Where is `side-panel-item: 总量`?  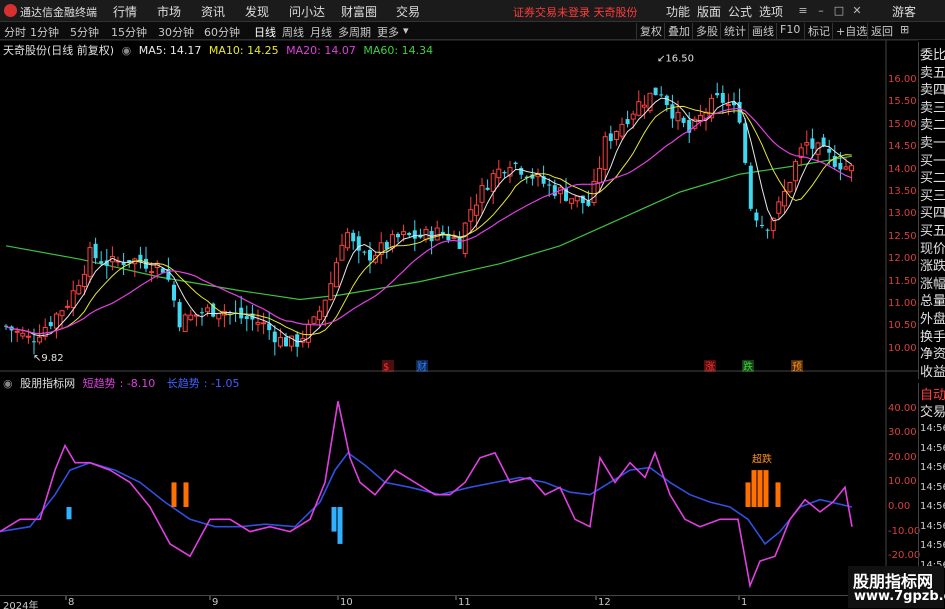 side-panel-item: 总量 is located at coordinates (932, 299).